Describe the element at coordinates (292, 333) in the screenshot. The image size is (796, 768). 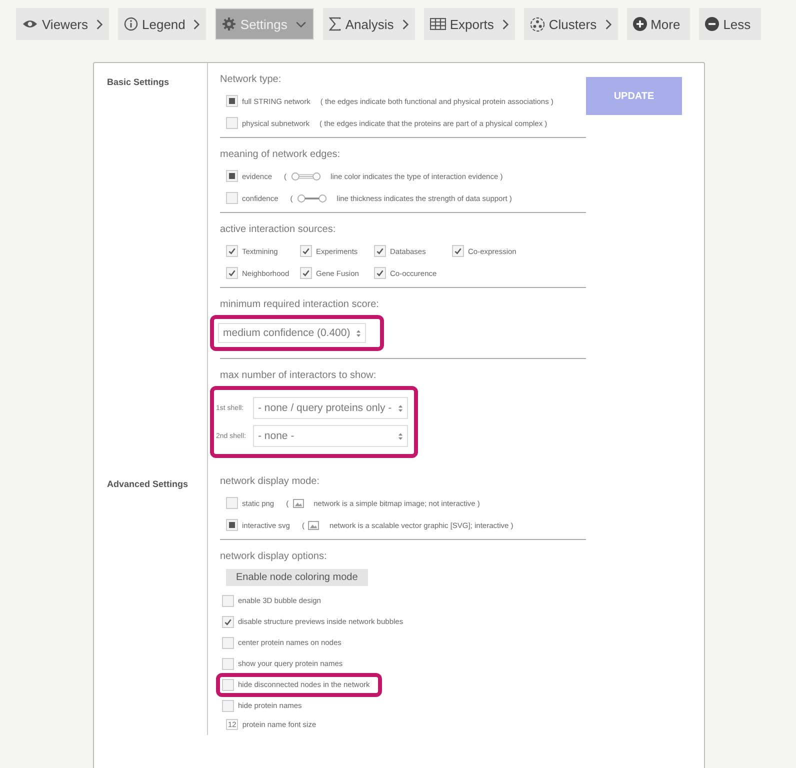
I see `score-select: medium confidence (0.400)` at that location.